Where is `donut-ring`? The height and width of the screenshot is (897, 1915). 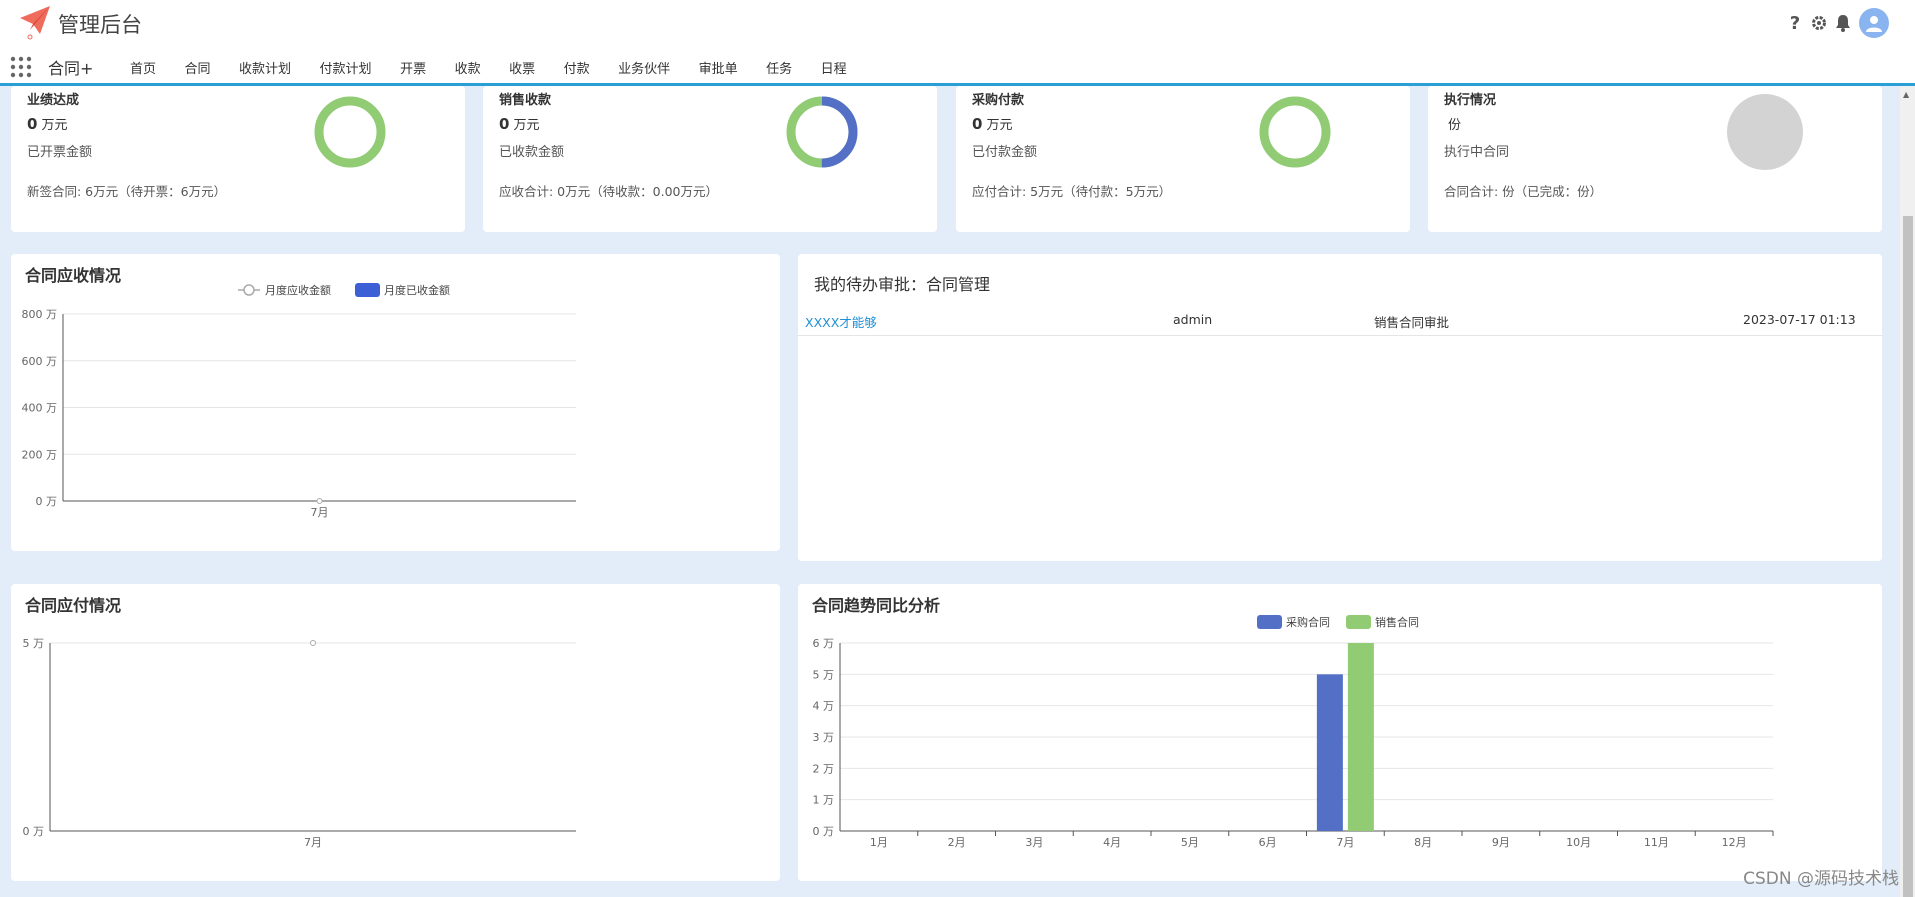
donut-ring is located at coordinates (350, 132).